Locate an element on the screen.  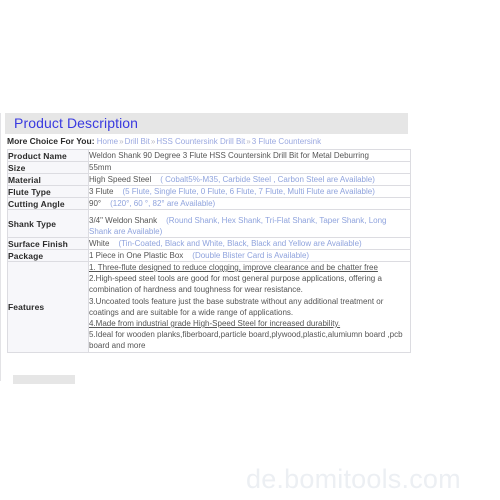
breadcrumb-label: More Choice For You: is located at coordinates (51, 141).